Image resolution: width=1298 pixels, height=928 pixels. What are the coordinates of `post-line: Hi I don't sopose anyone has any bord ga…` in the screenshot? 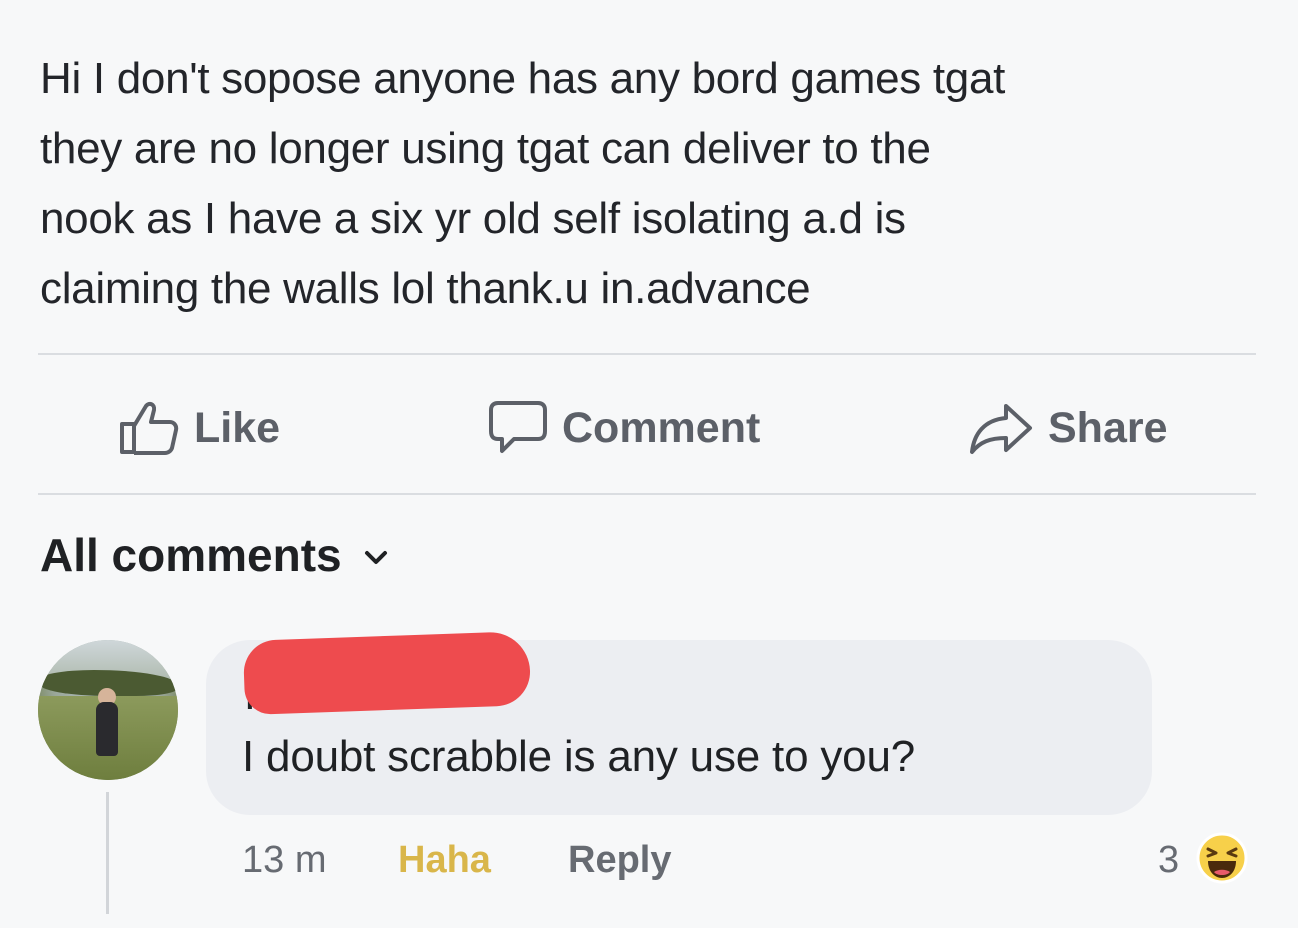 It's located at (523, 78).